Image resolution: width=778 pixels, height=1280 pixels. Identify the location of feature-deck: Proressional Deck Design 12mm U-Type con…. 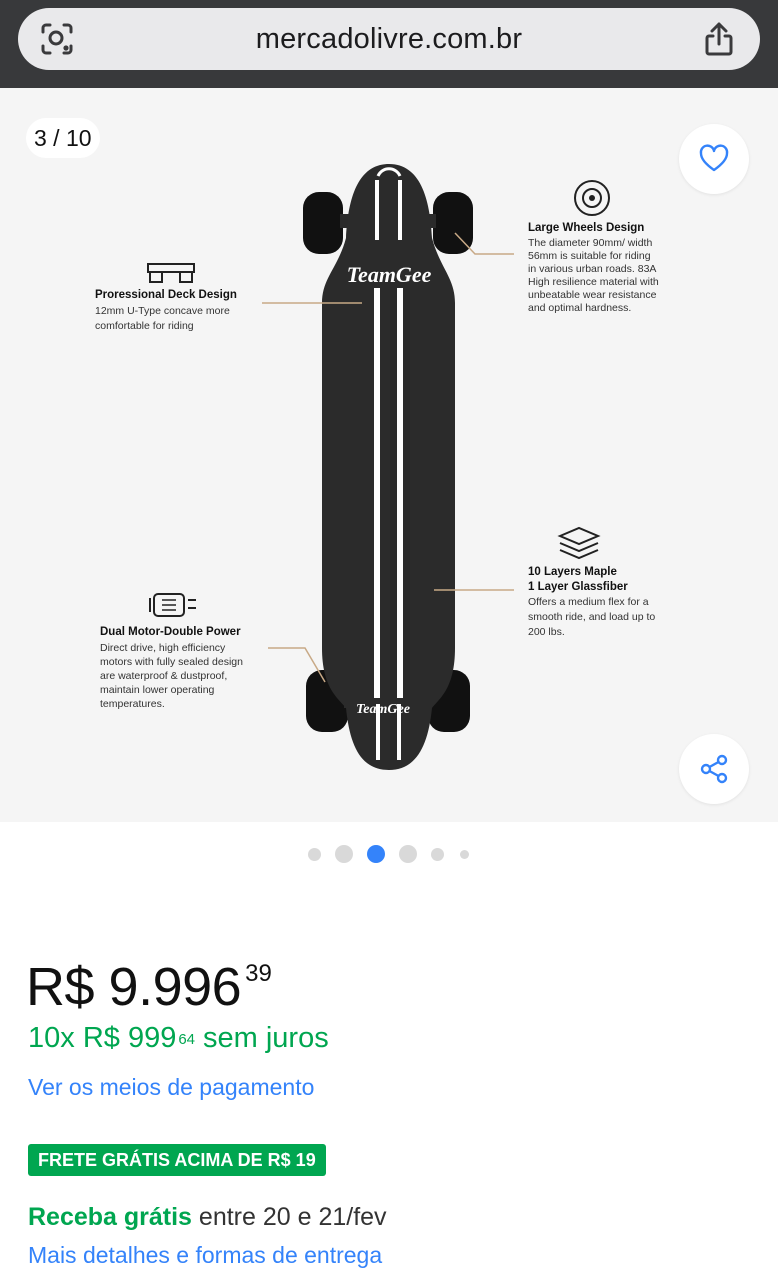
(166, 297).